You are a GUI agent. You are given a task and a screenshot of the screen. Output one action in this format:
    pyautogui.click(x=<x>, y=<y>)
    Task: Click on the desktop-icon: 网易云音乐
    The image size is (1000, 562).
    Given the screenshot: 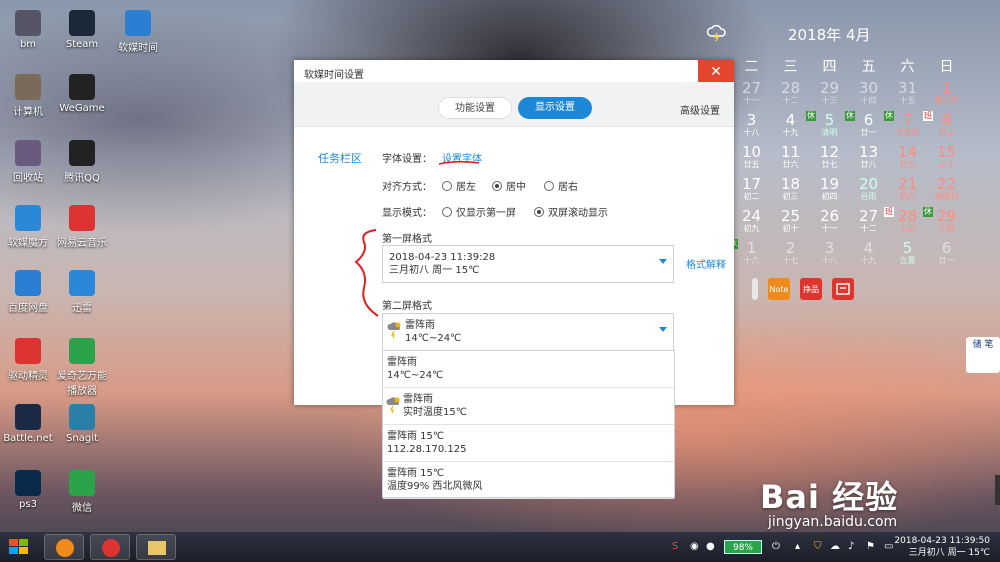 What is the action you would take?
    pyautogui.click(x=82, y=227)
    